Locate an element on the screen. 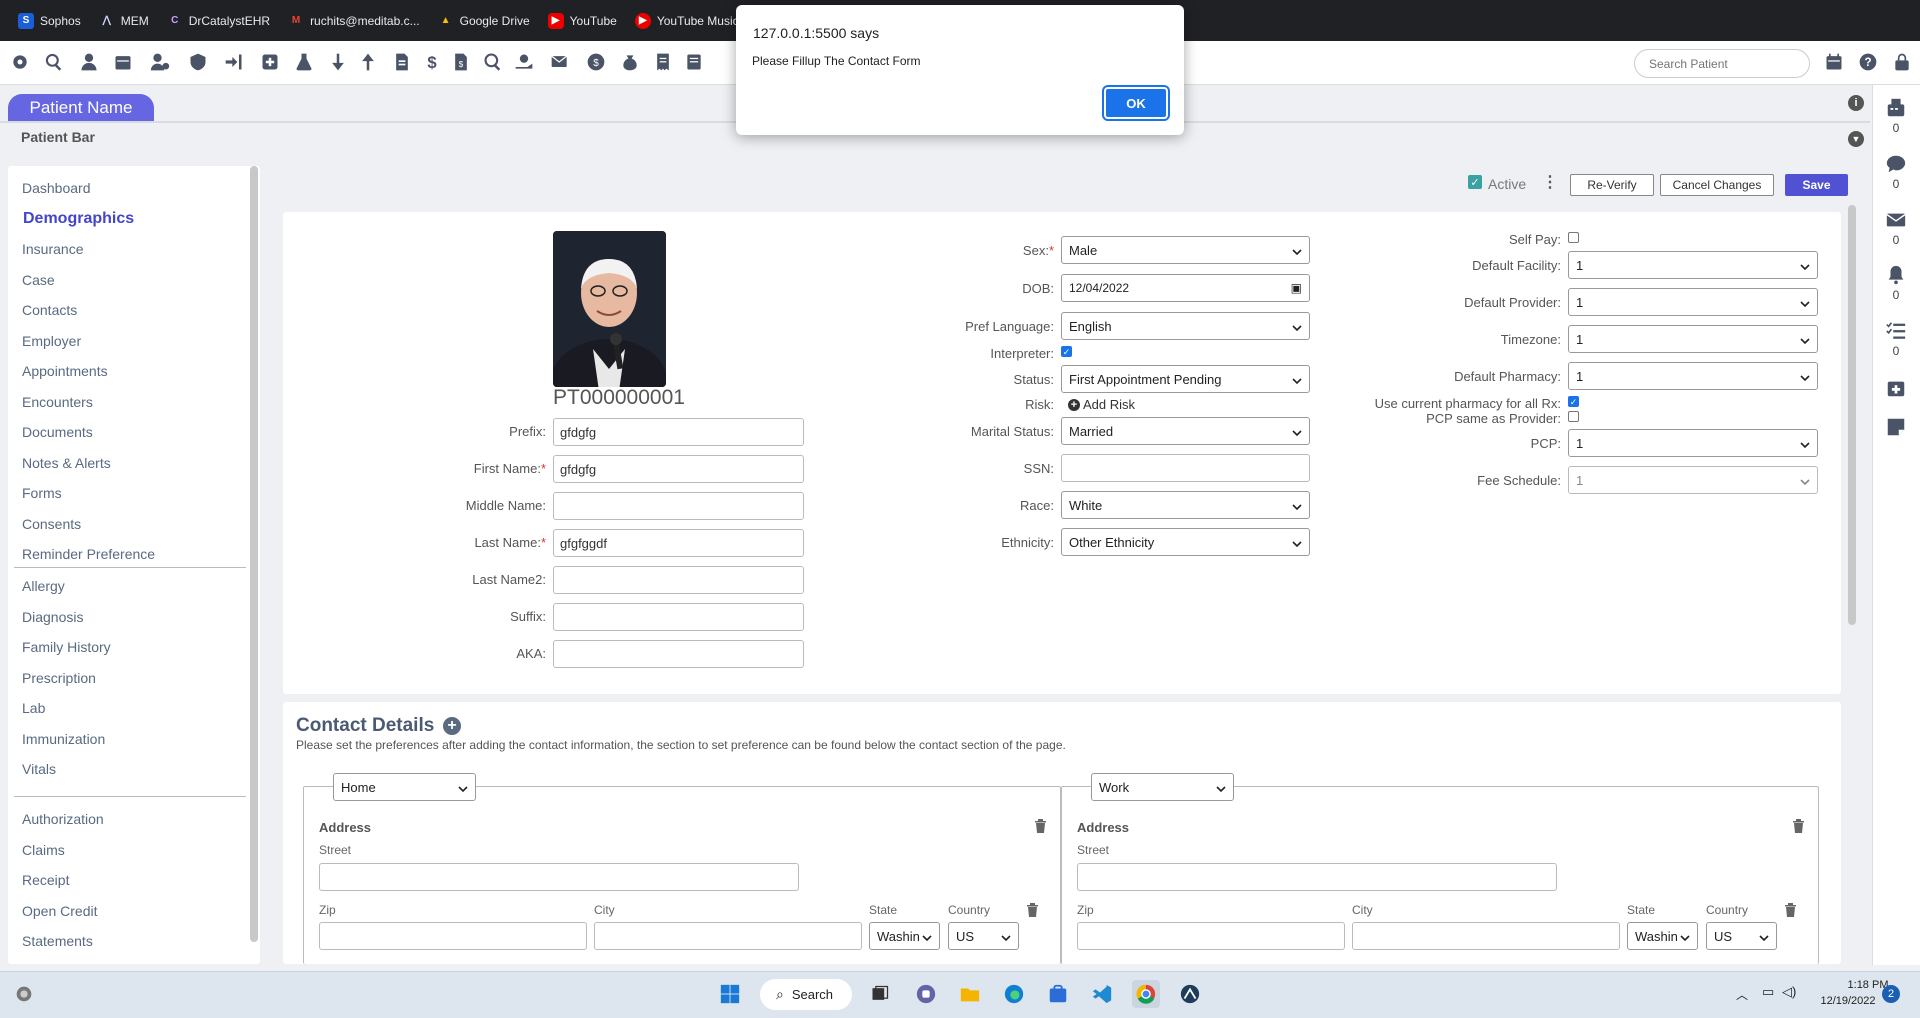 This screenshot has width=1920, height=1018. prefix-input: gfdgfg is located at coordinates (678, 432).